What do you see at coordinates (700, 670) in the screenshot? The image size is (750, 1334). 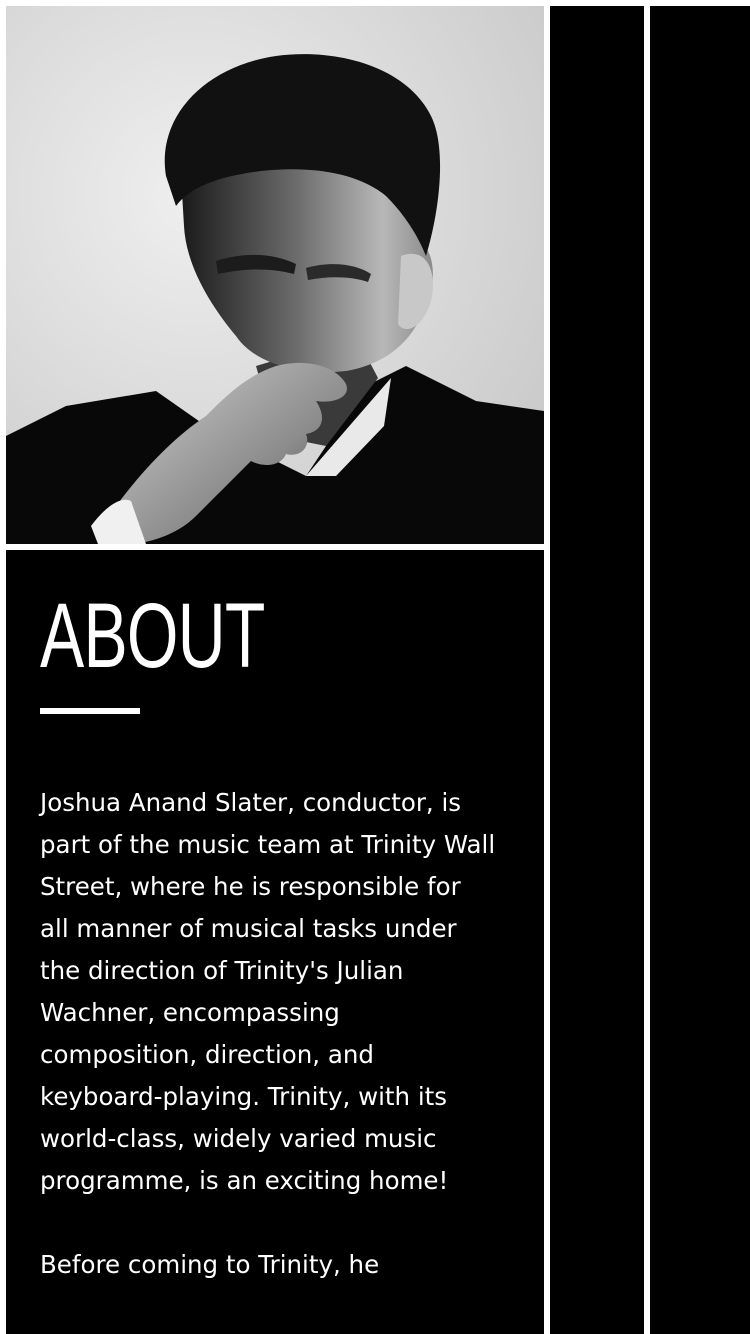 I see `dark-column-panel-right` at bounding box center [700, 670].